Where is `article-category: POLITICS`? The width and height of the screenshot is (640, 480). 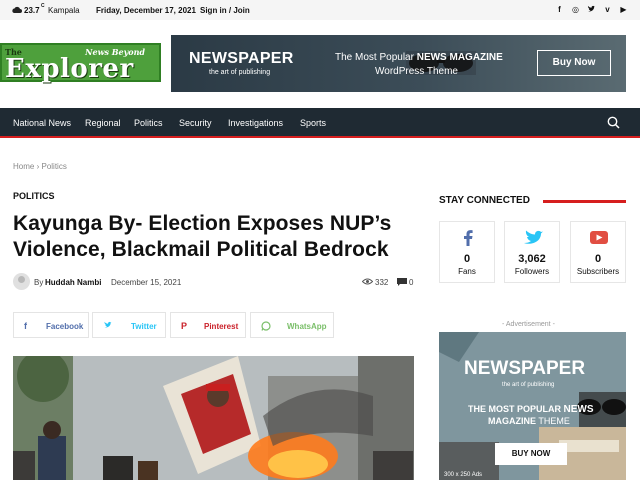
article-category: POLITICS is located at coordinates (34, 196).